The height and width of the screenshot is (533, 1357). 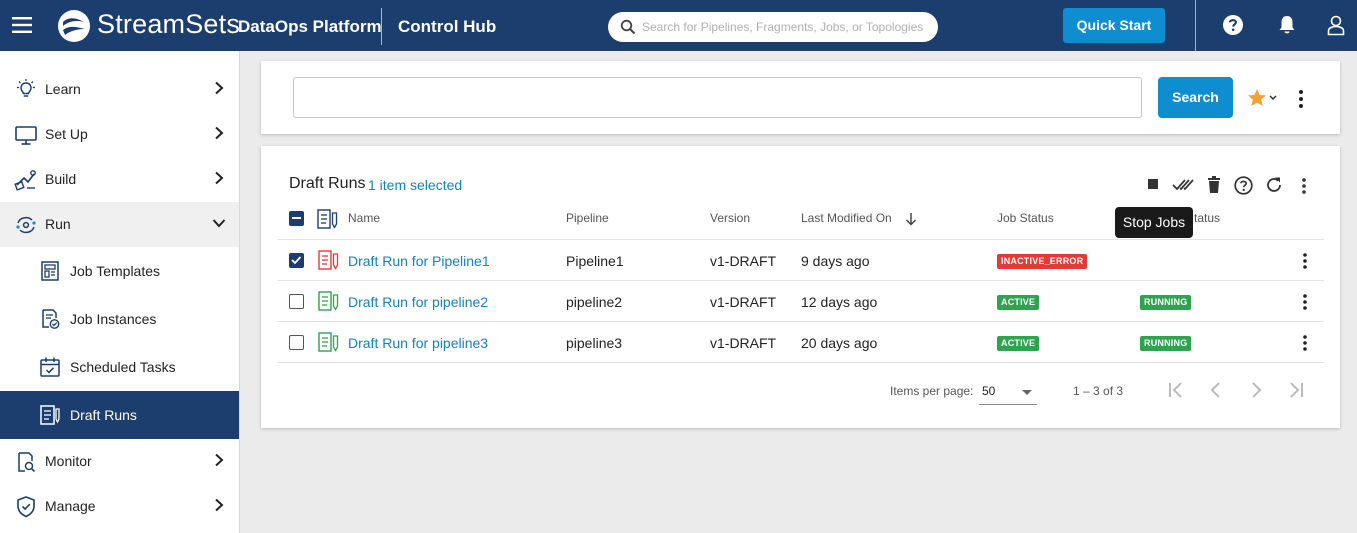 What do you see at coordinates (58, 224) in the screenshot?
I see `sidebar-item-label: Run` at bounding box center [58, 224].